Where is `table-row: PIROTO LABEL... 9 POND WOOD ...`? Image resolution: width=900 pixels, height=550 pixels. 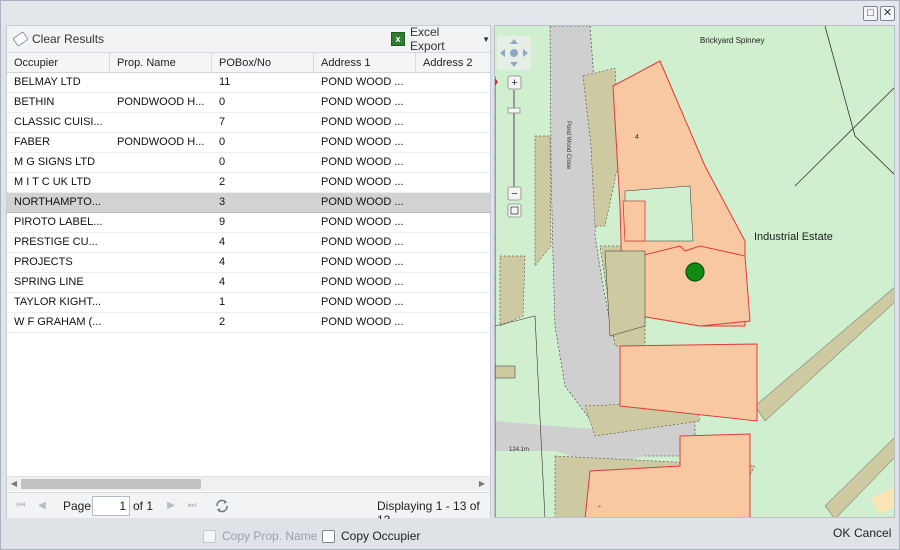
table-row: PIROTO LABEL... 9 POND WOOD ... is located at coordinates (248, 223).